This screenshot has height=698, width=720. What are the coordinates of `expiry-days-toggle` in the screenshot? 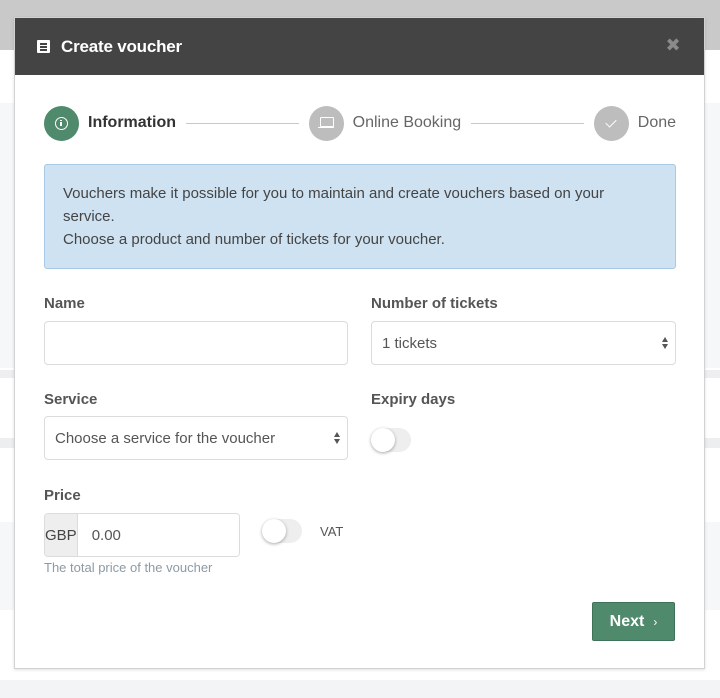 It's located at (391, 440).